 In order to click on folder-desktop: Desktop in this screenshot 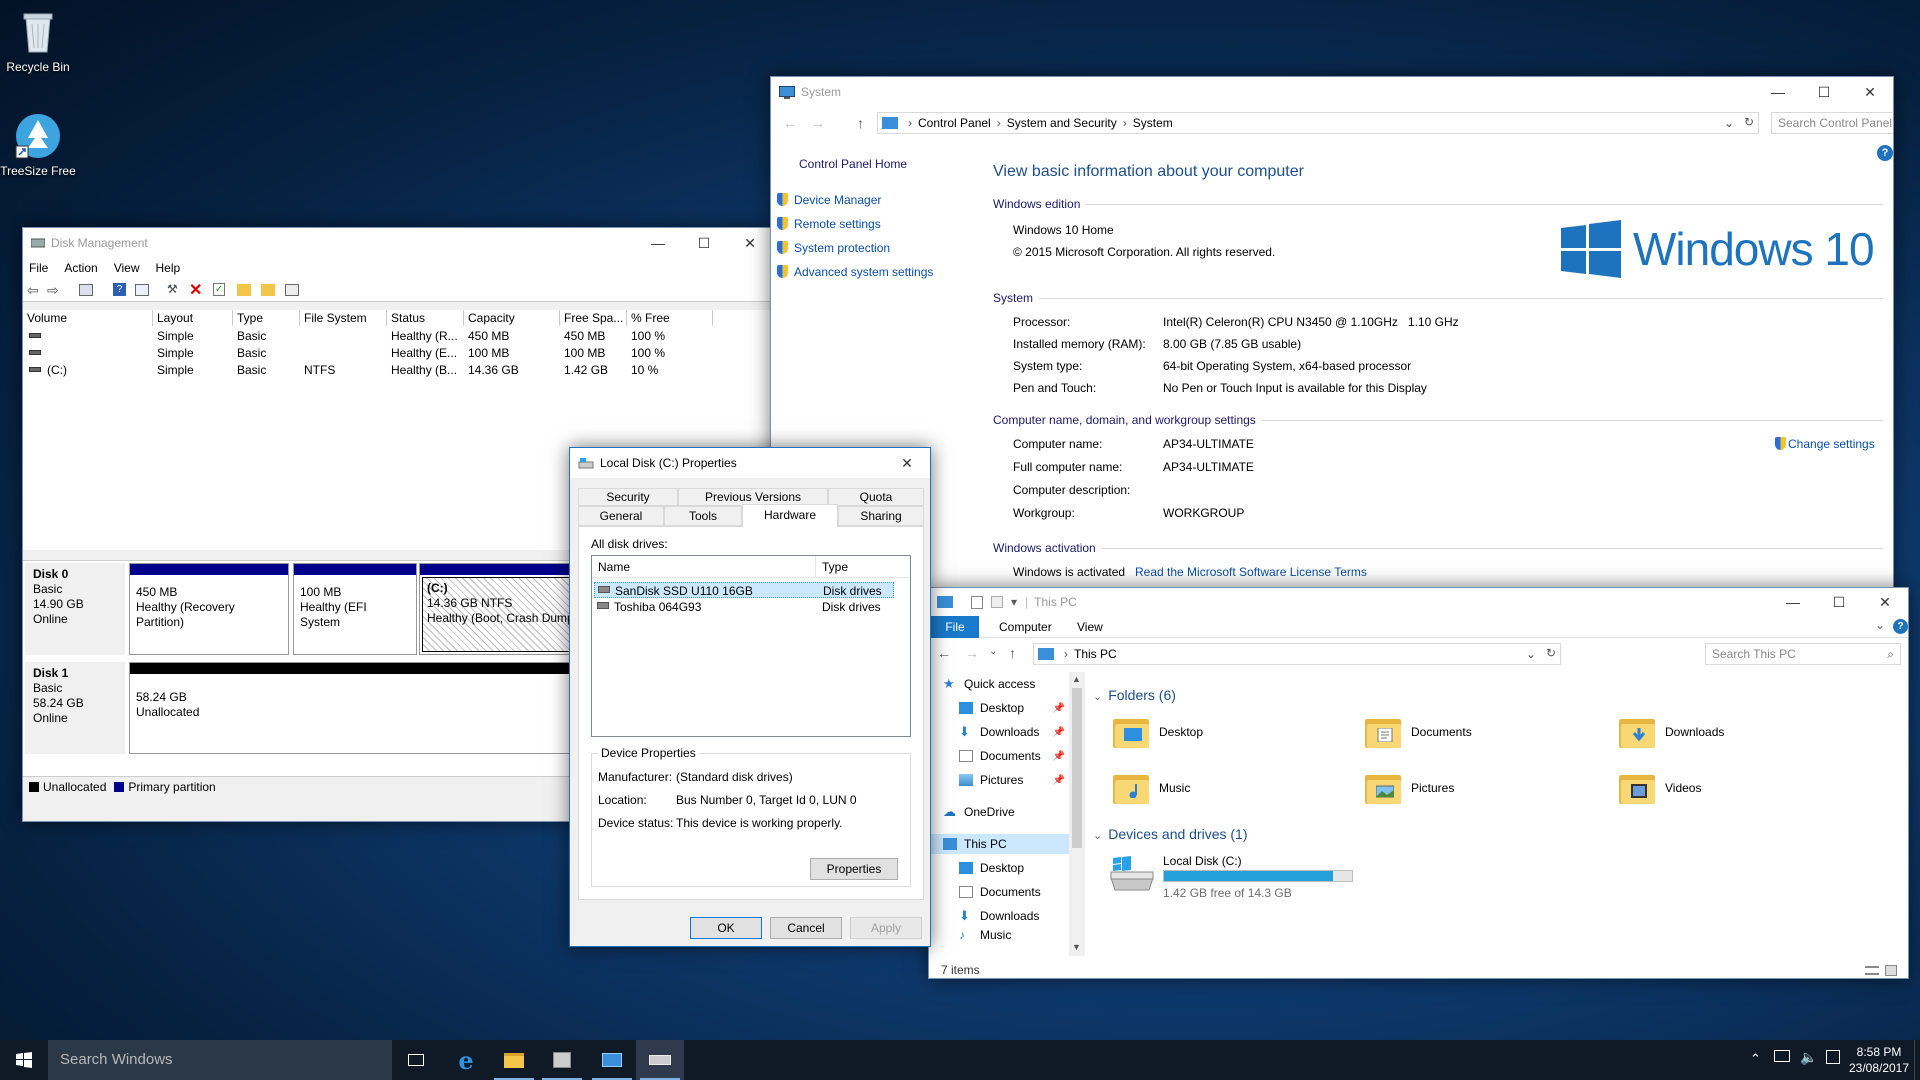, I will do `click(1213, 736)`.